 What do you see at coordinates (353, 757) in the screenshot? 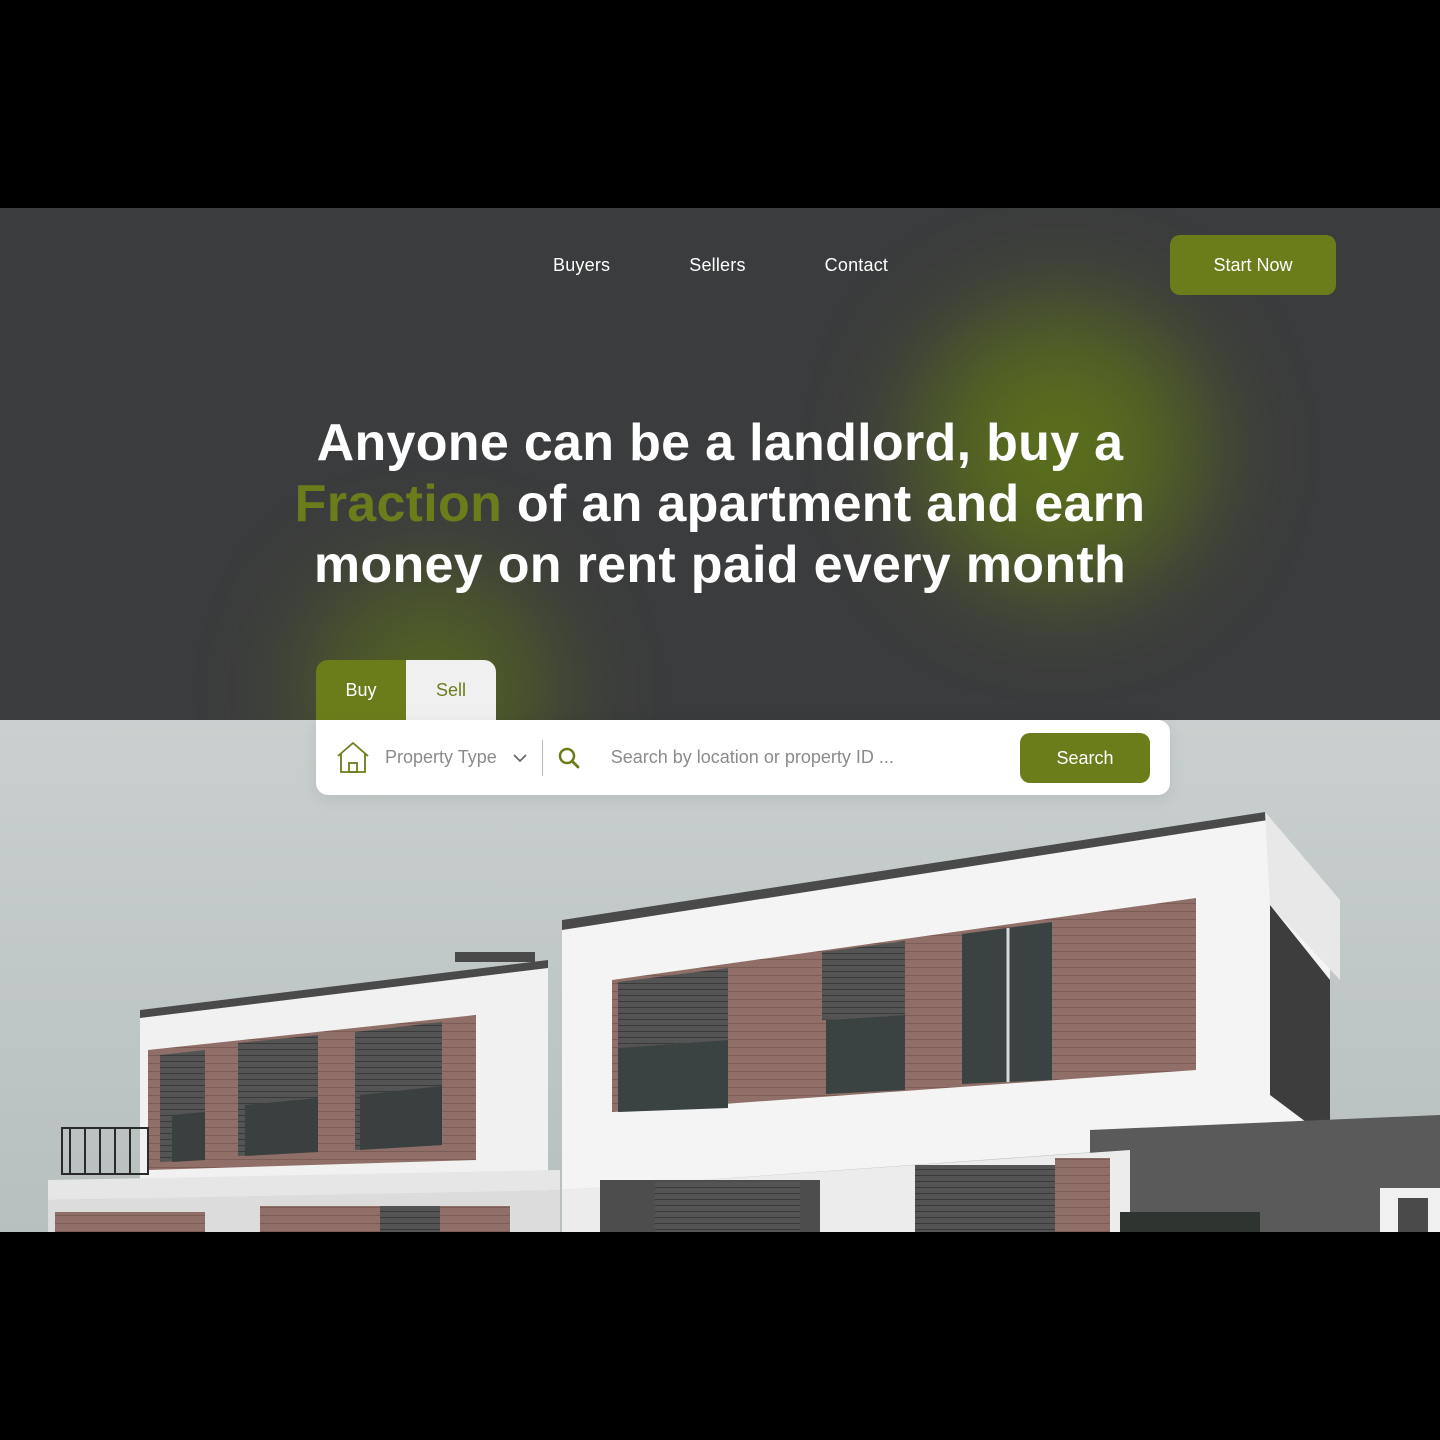
I see `house-icon` at bounding box center [353, 757].